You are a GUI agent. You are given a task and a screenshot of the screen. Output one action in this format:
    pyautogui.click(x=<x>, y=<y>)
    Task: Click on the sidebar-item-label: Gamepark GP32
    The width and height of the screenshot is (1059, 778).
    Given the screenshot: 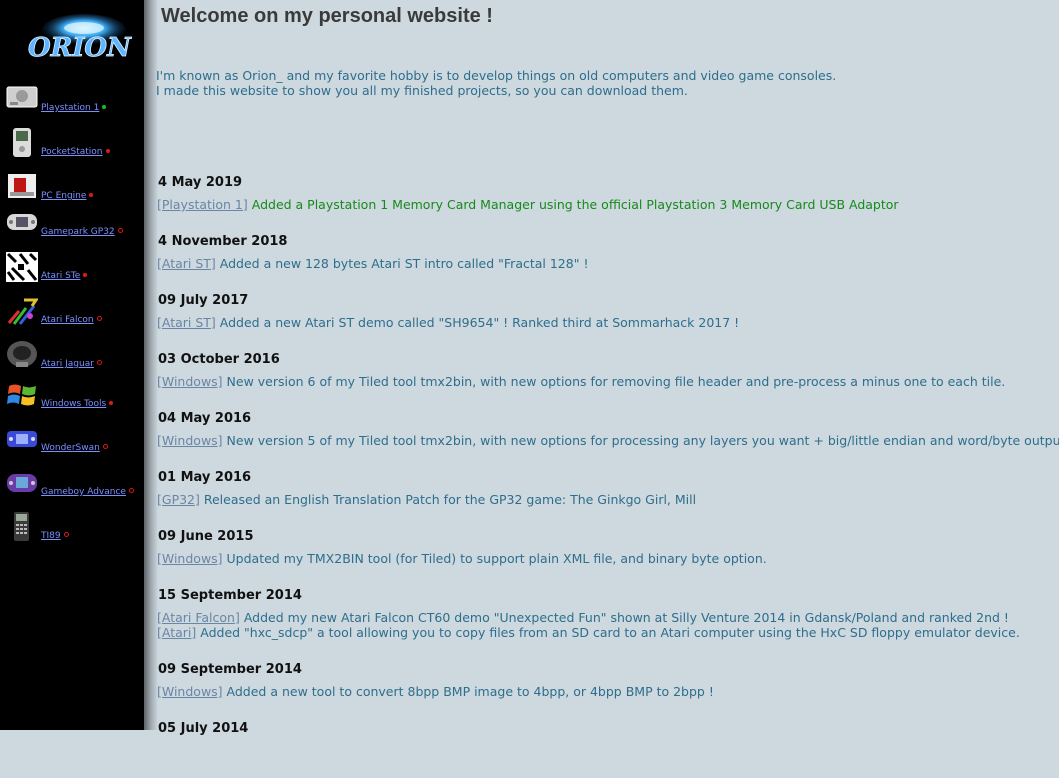 What is the action you would take?
    pyautogui.click(x=78, y=232)
    